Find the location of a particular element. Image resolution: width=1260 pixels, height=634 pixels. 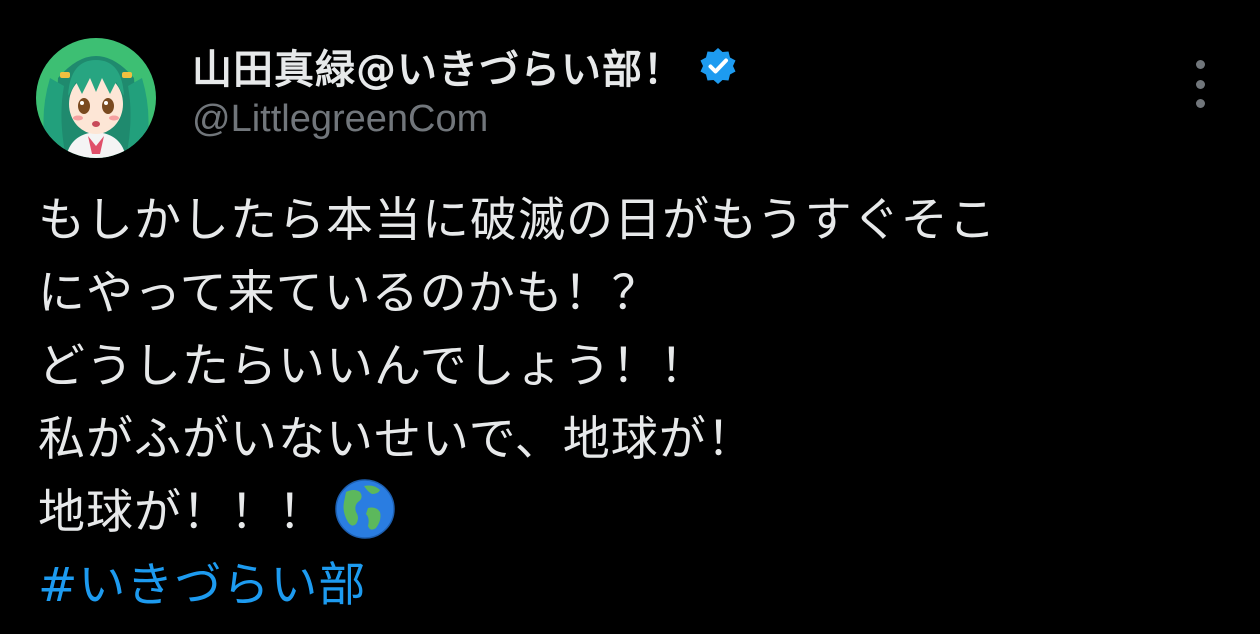

more-options-button is located at coordinates (1200, 84).